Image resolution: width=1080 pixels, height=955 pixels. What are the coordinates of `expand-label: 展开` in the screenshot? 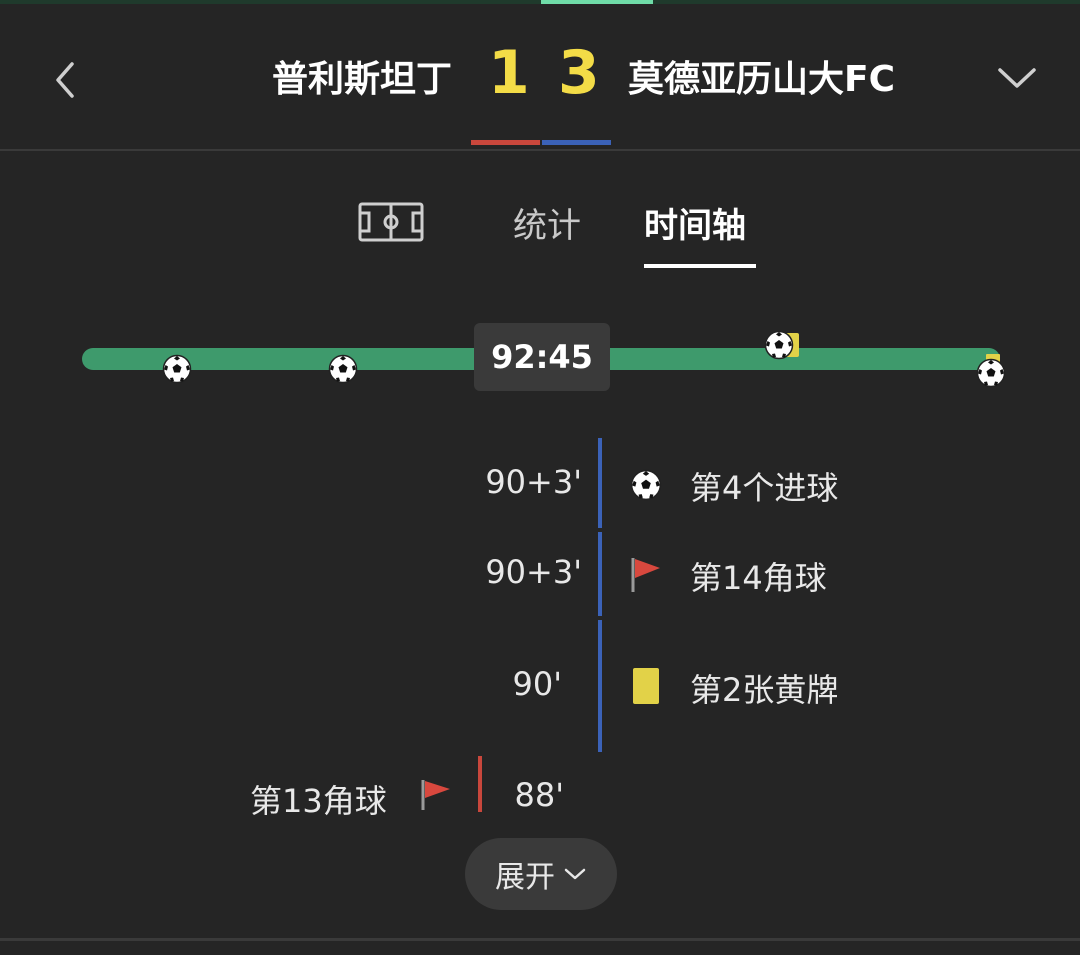 It's located at (525, 877).